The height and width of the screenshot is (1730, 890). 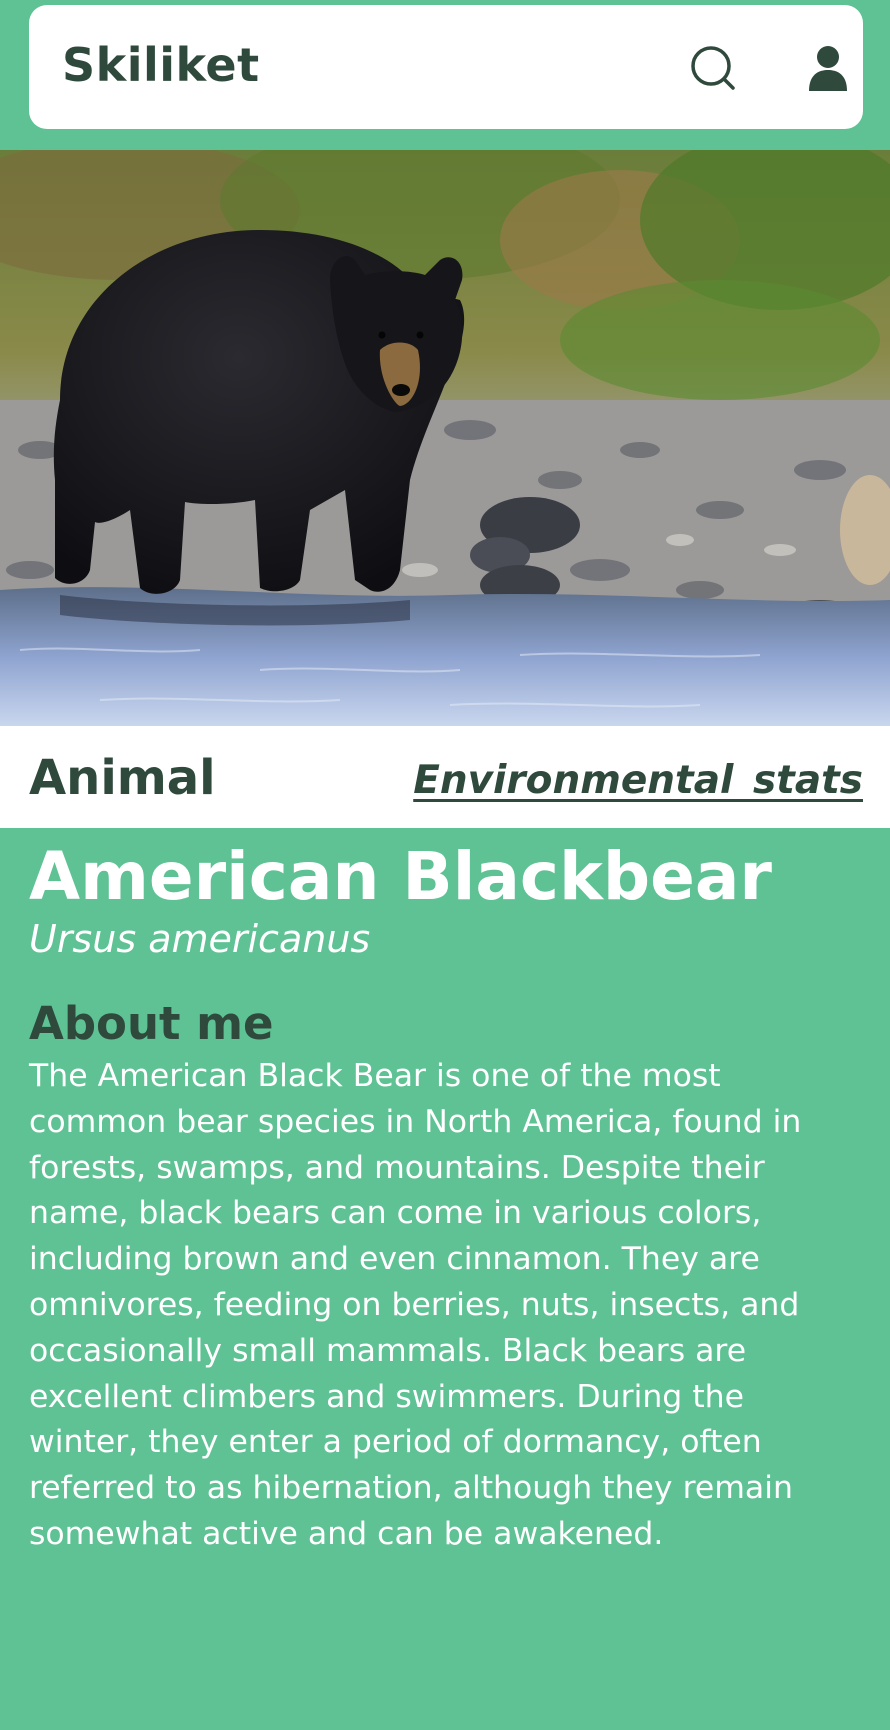 What do you see at coordinates (151, 1023) in the screenshot?
I see `about-heading: About me` at bounding box center [151, 1023].